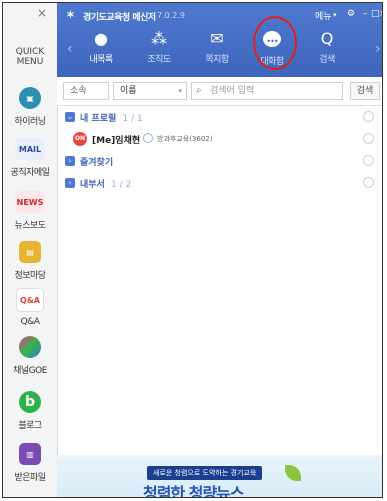 The image size is (387, 501). What do you see at coordinates (351, 14) in the screenshot?
I see `settings-gear-icon: ⚙` at bounding box center [351, 14].